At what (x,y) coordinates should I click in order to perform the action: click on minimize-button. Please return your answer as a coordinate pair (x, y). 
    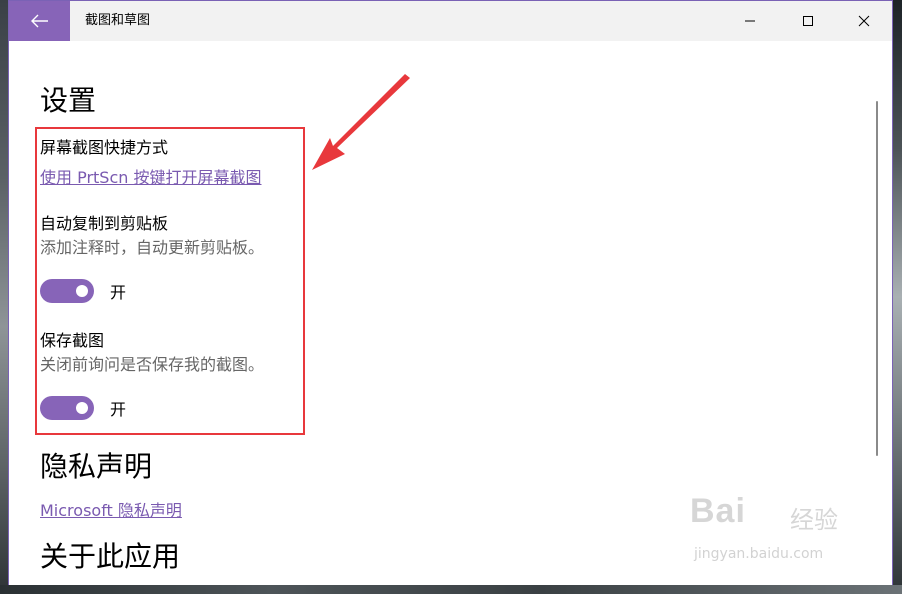
    Looking at the image, I should click on (750, 21).